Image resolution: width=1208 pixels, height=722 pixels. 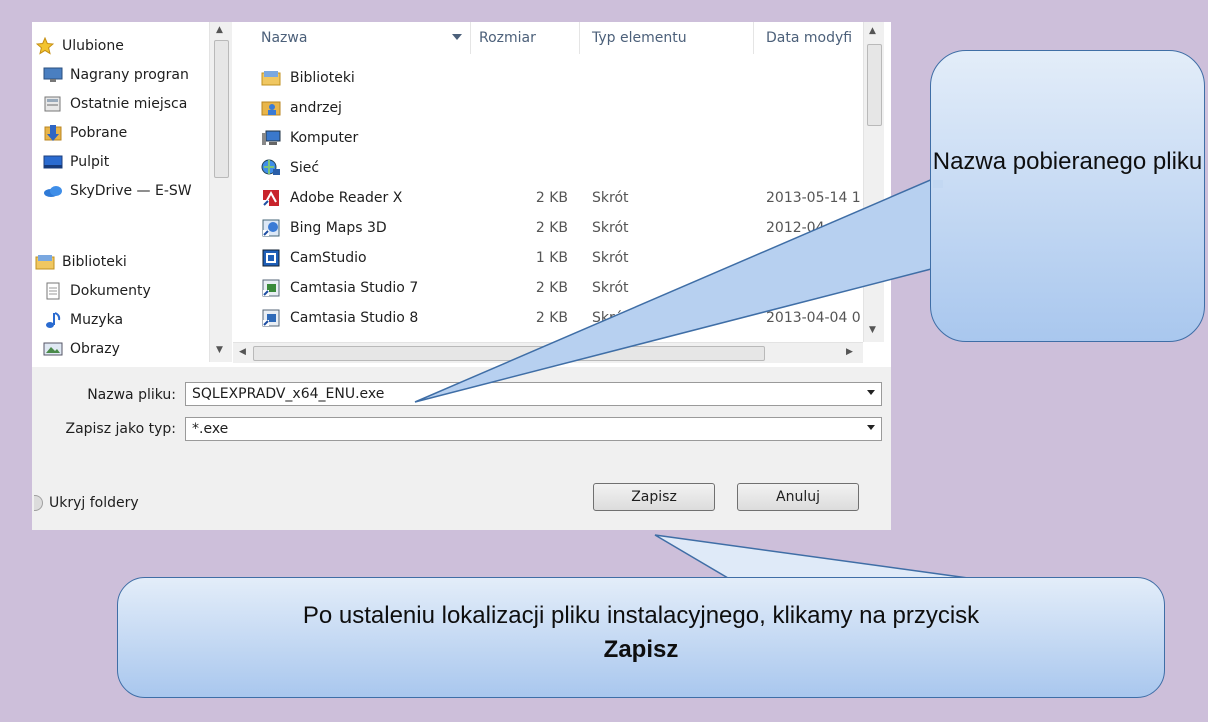 What do you see at coordinates (641, 649) in the screenshot?
I see `save-callout-emphasis: Zapisz` at bounding box center [641, 649].